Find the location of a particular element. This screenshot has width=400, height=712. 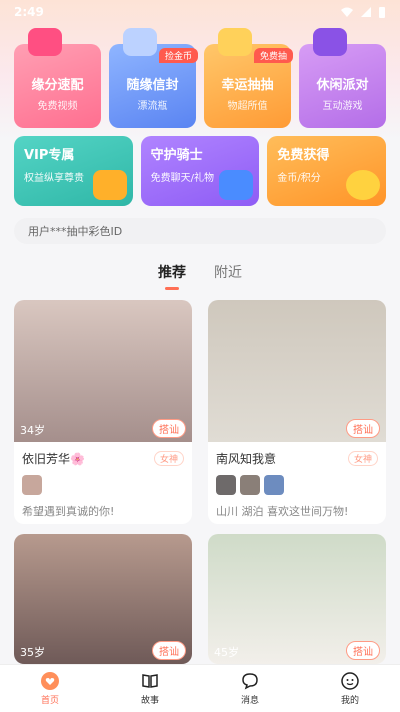

notice-text: 用户***抽中彩色ID is located at coordinates (75, 231).